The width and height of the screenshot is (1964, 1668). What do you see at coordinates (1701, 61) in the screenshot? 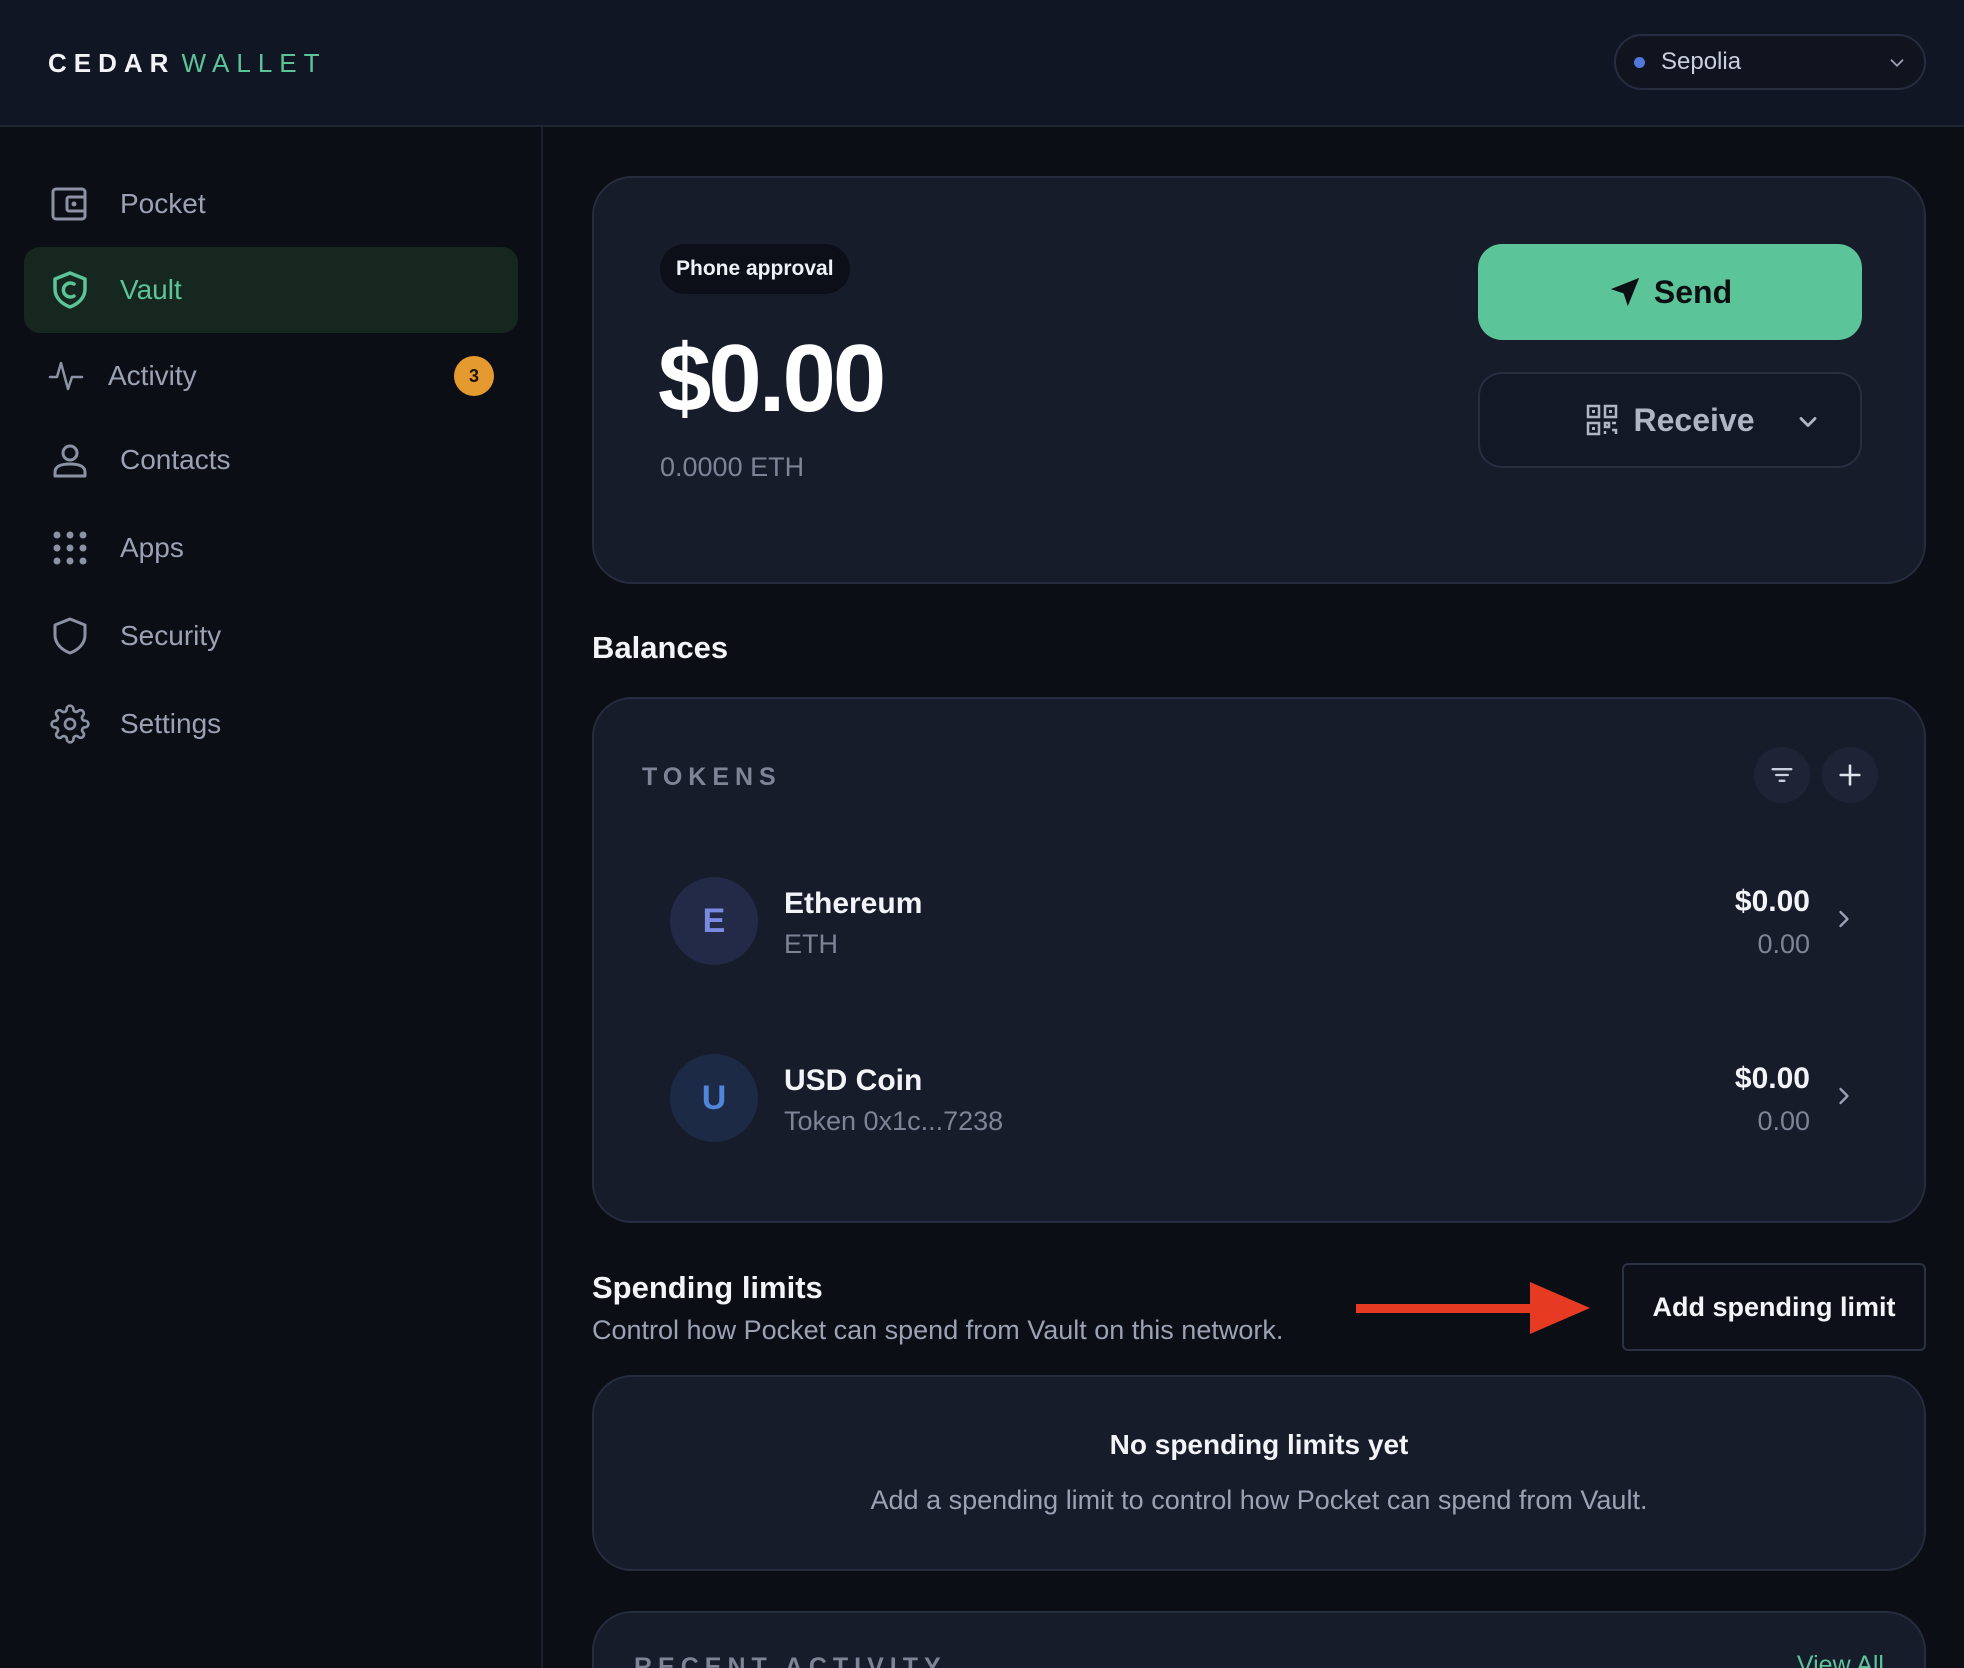
I see `network-label: Sepolia` at bounding box center [1701, 61].